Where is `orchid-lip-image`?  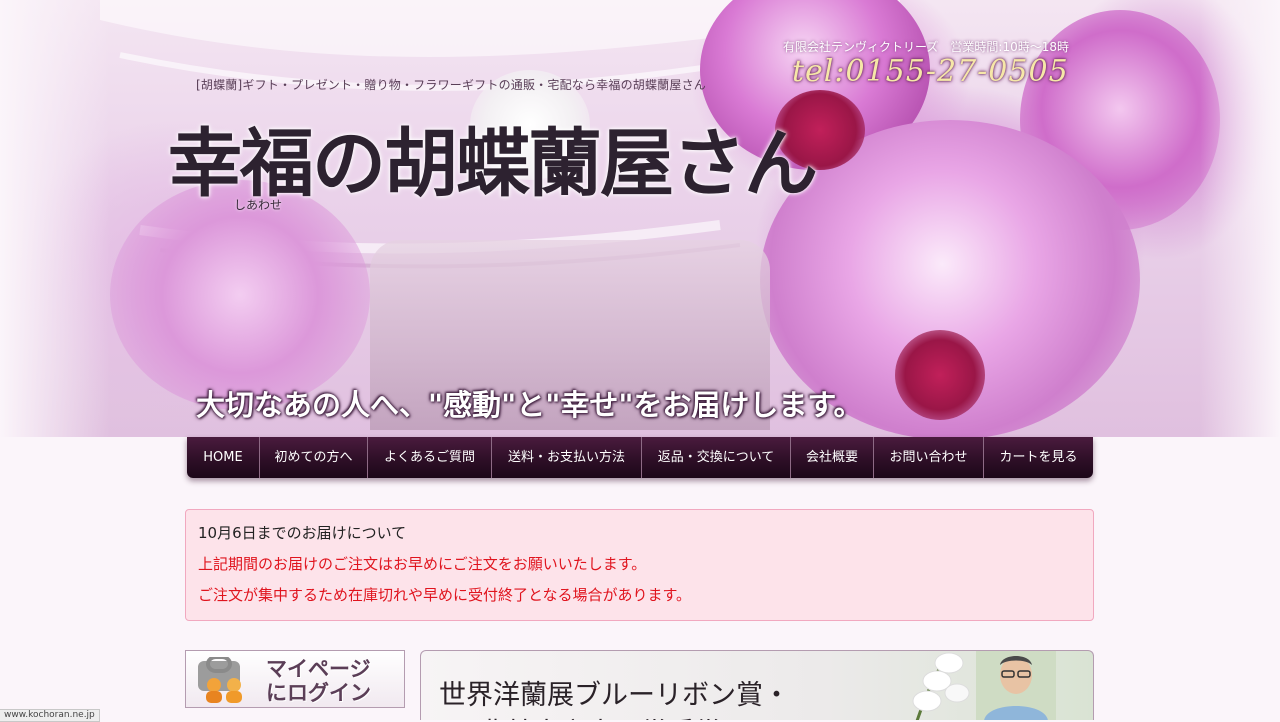
orchid-lip-image is located at coordinates (940, 375).